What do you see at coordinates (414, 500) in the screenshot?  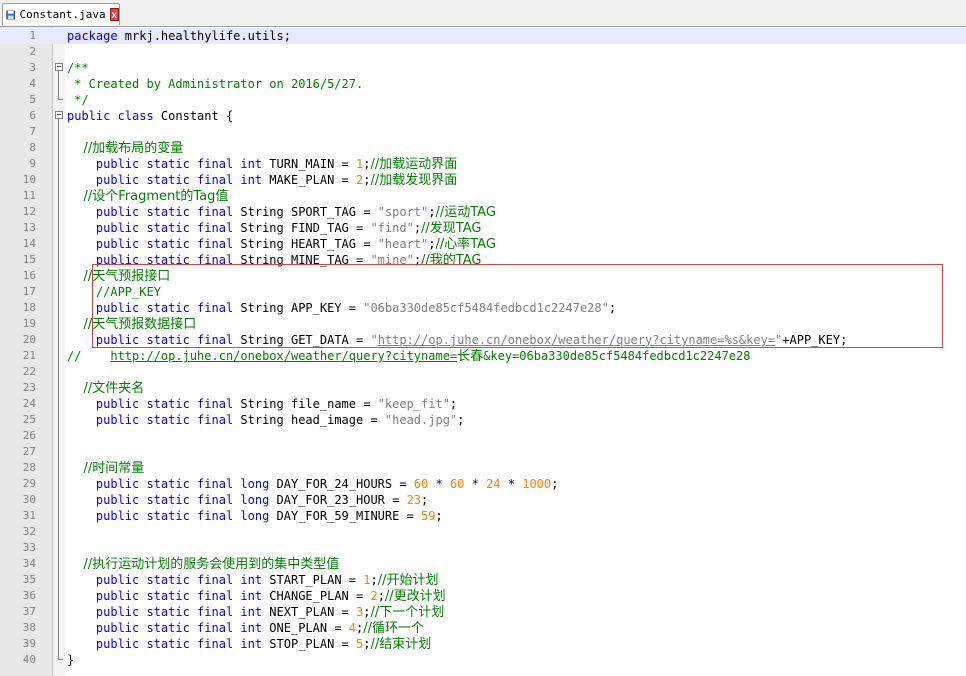 I see `code-token: 23` at bounding box center [414, 500].